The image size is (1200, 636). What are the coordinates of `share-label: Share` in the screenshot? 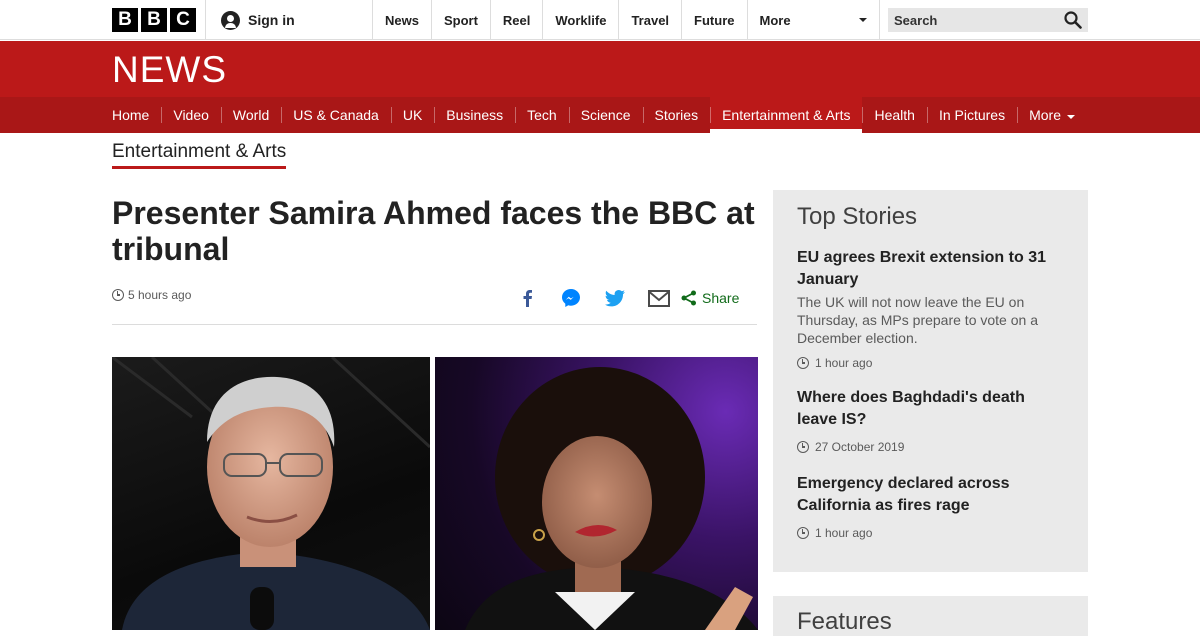 It's located at (721, 298).